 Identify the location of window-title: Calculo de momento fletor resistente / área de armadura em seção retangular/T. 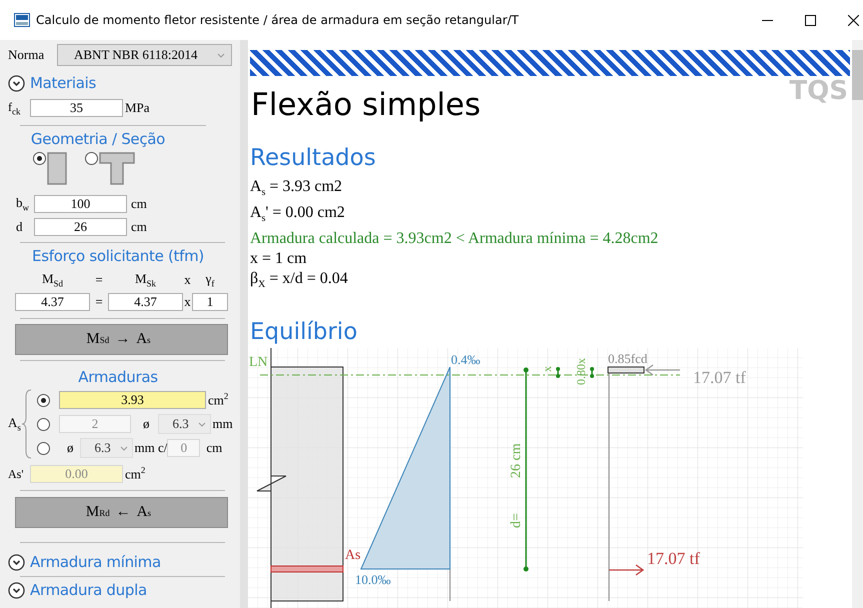
(278, 20).